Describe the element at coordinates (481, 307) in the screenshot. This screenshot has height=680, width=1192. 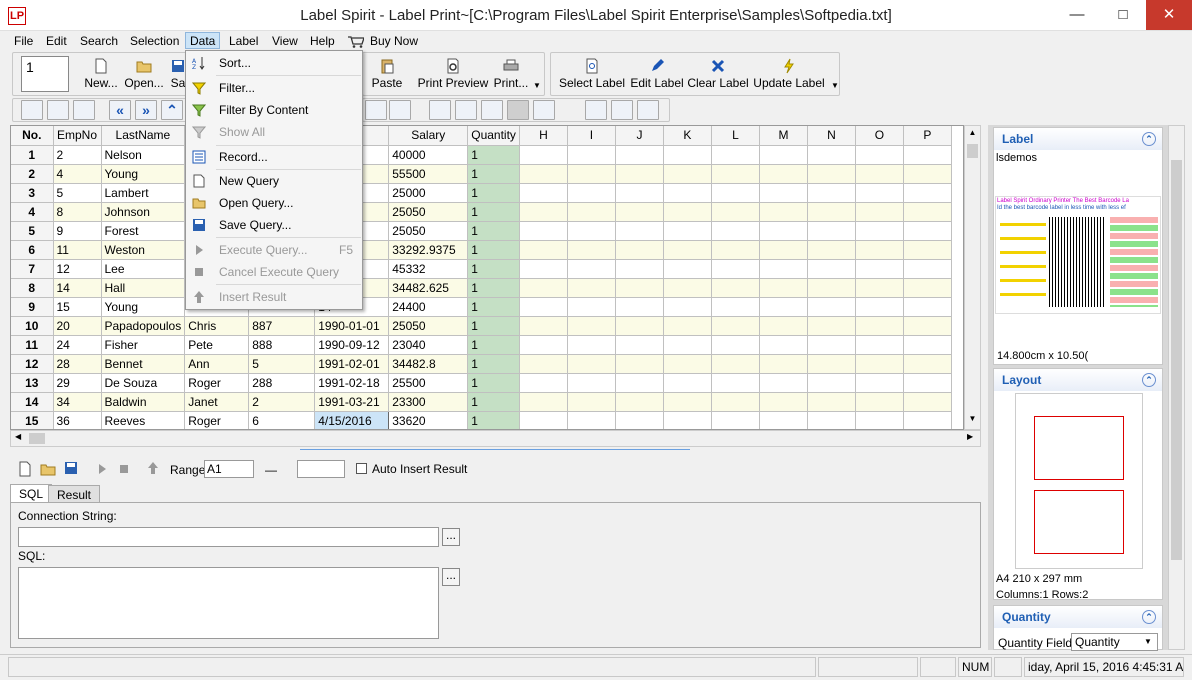
I see `table-row: 915Young14244001` at that location.